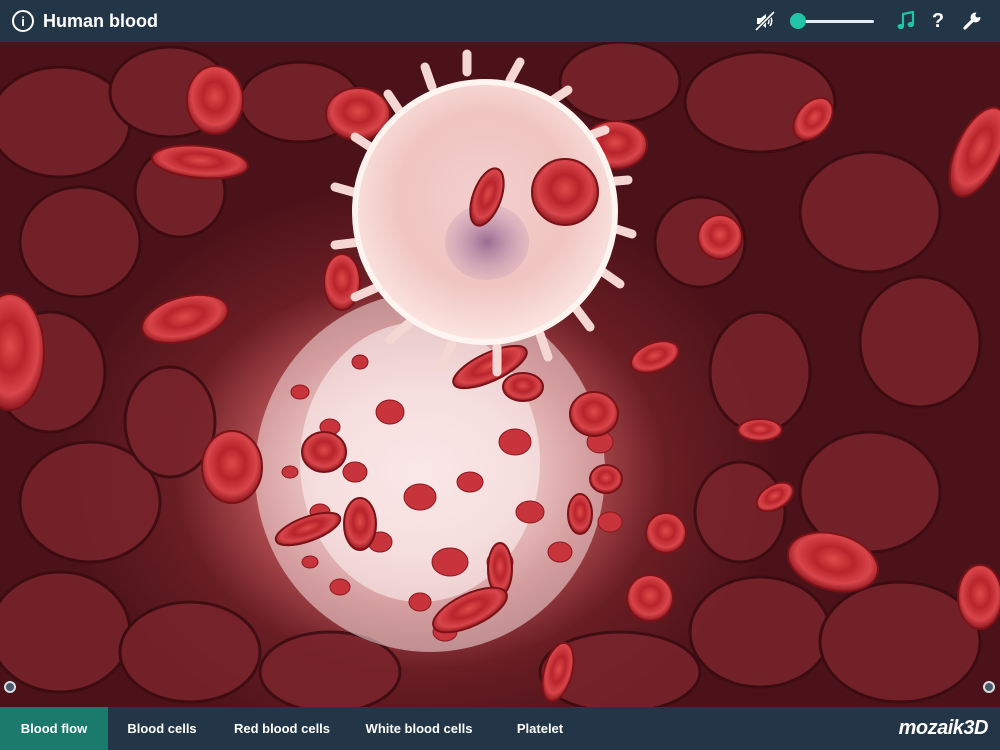  I want to click on tab-blood-flow: Blood flow, so click(54, 728).